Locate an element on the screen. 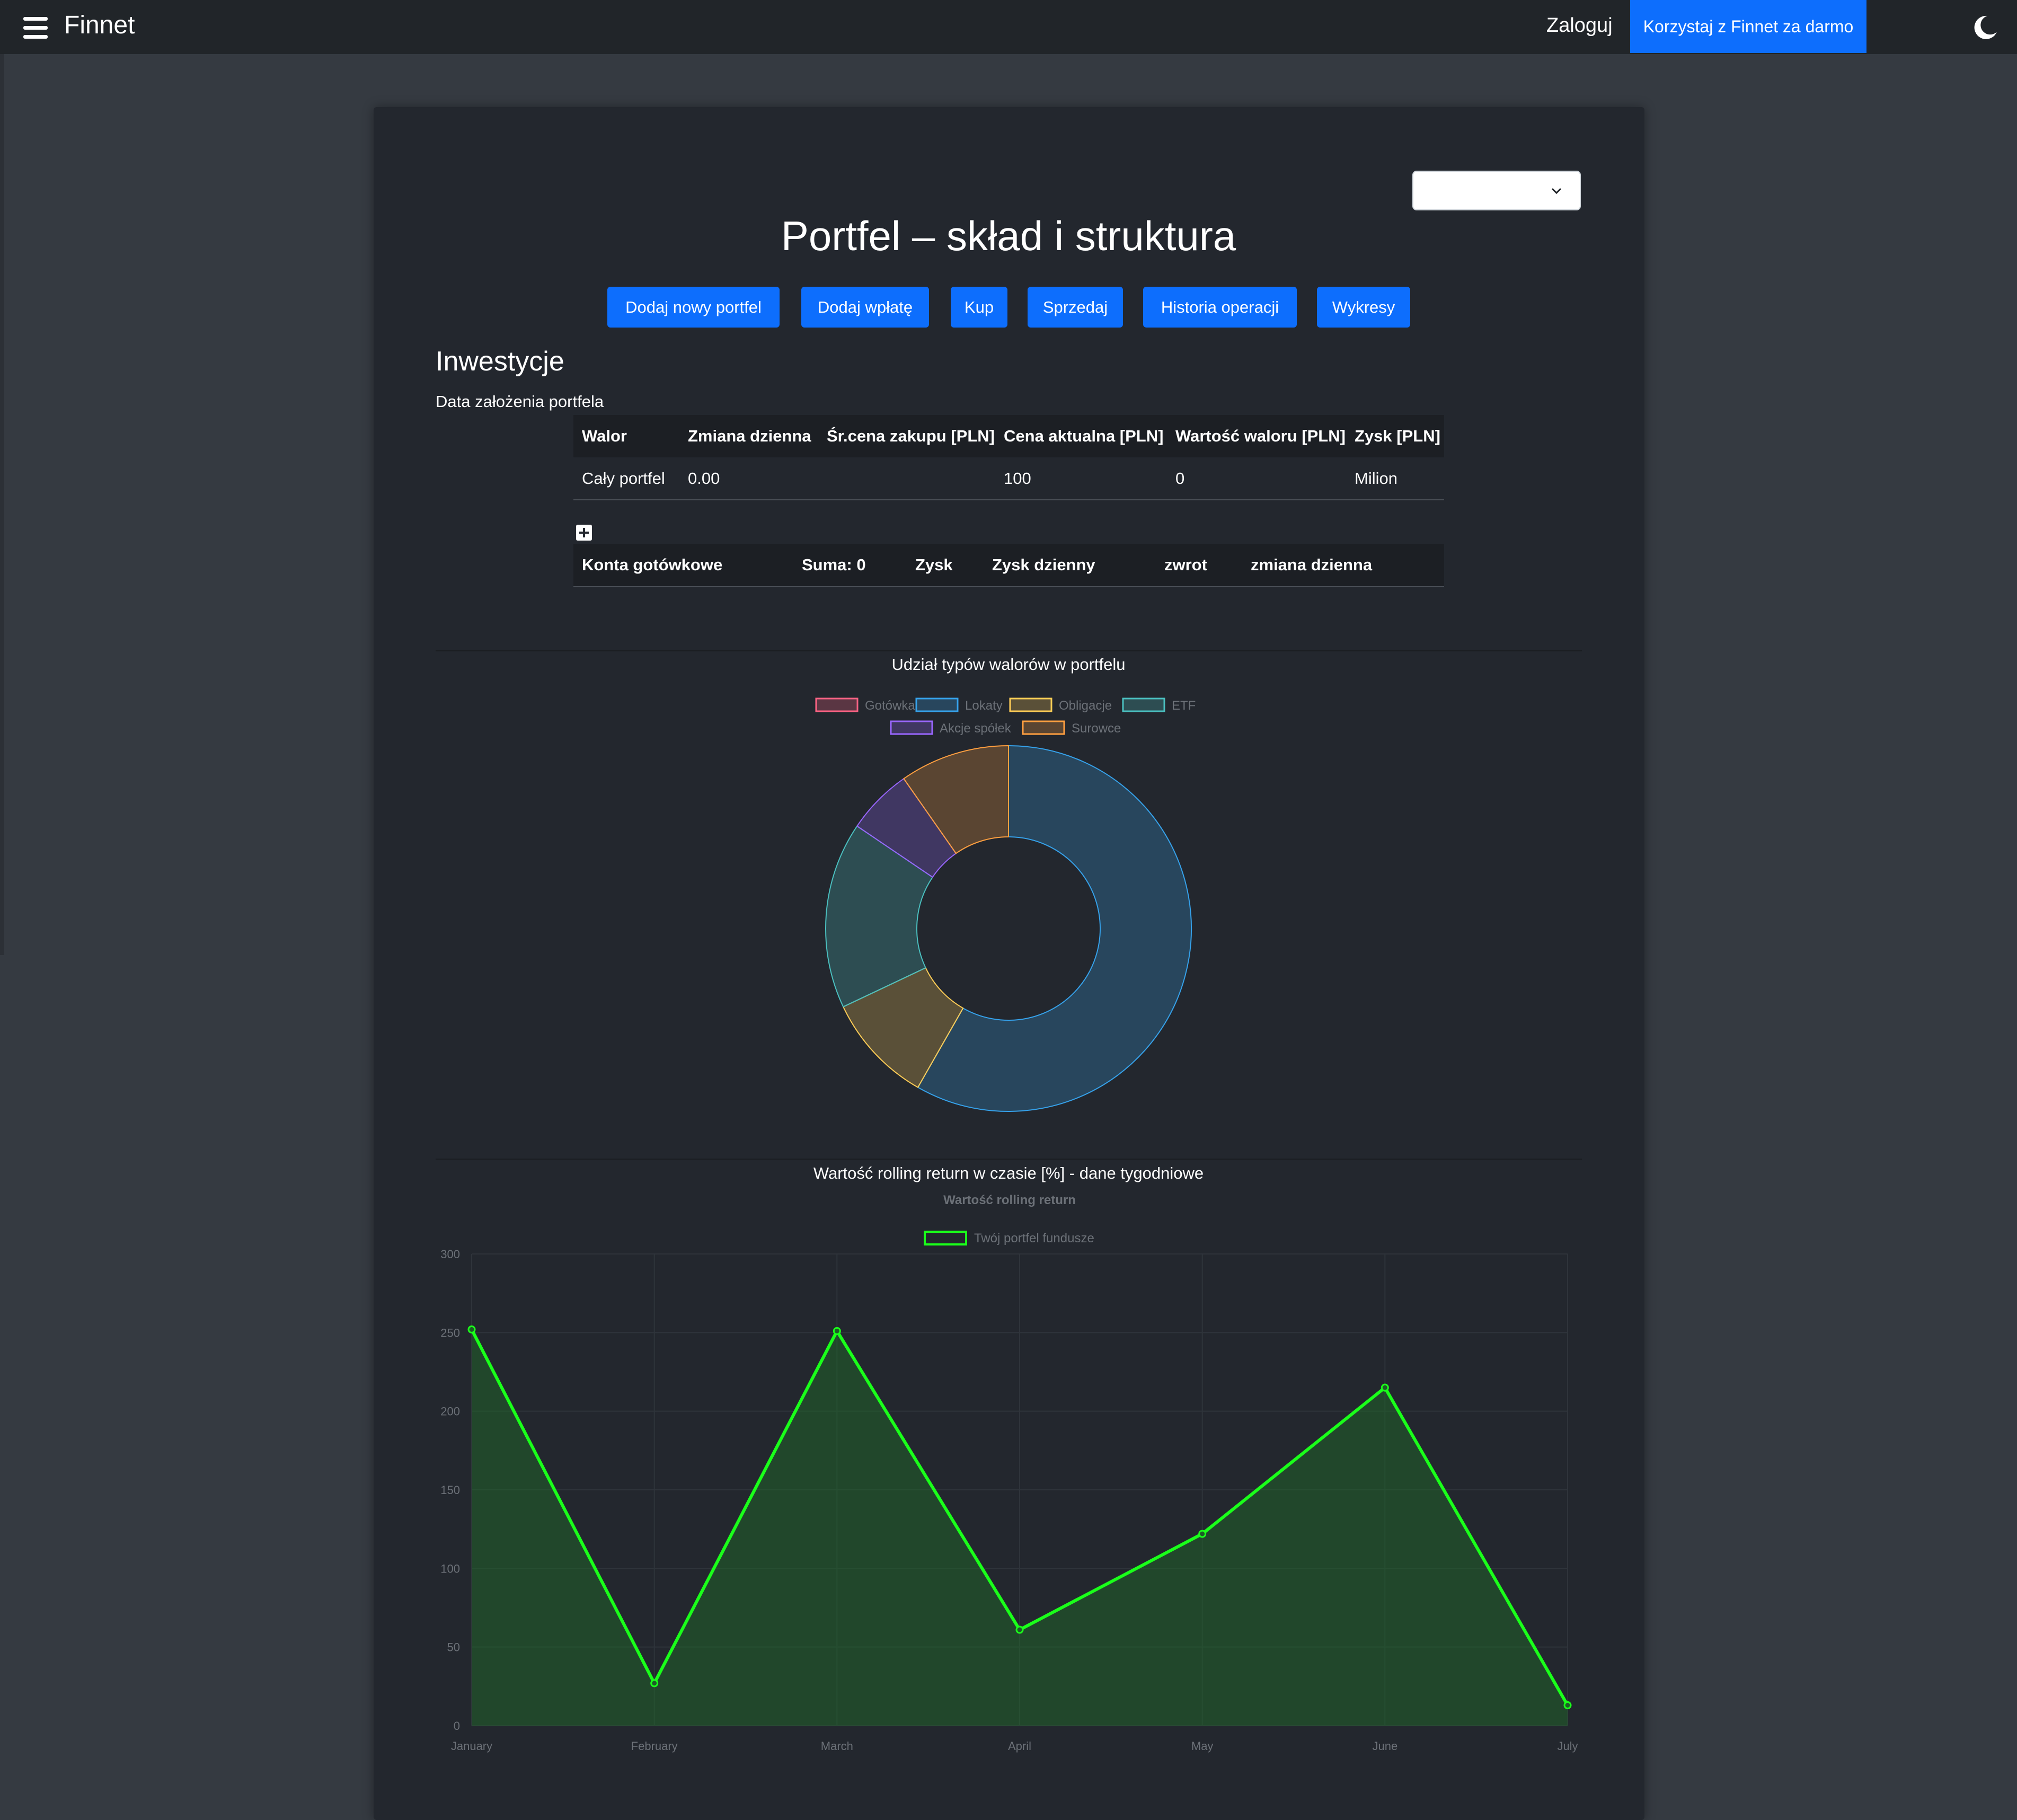  x-tick-label: April is located at coordinates (1019, 1746).